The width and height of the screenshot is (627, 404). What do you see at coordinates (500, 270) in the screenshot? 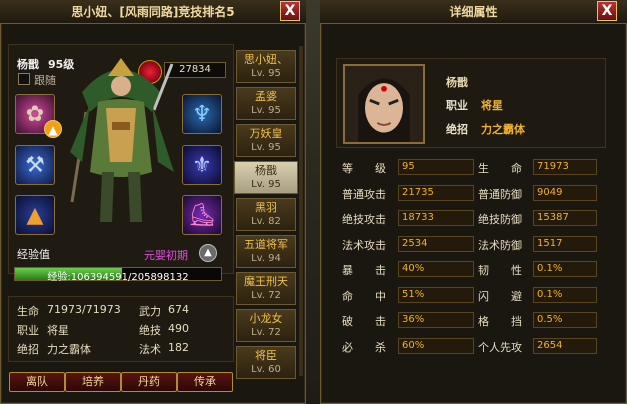
I see `attr-label: 韧 性` at bounding box center [500, 270].